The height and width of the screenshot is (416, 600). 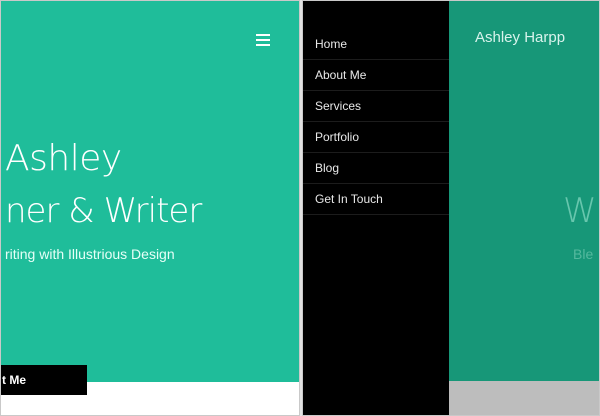 What do you see at coordinates (520, 37) in the screenshot?
I see `page-title: Ashley Harpp` at bounding box center [520, 37].